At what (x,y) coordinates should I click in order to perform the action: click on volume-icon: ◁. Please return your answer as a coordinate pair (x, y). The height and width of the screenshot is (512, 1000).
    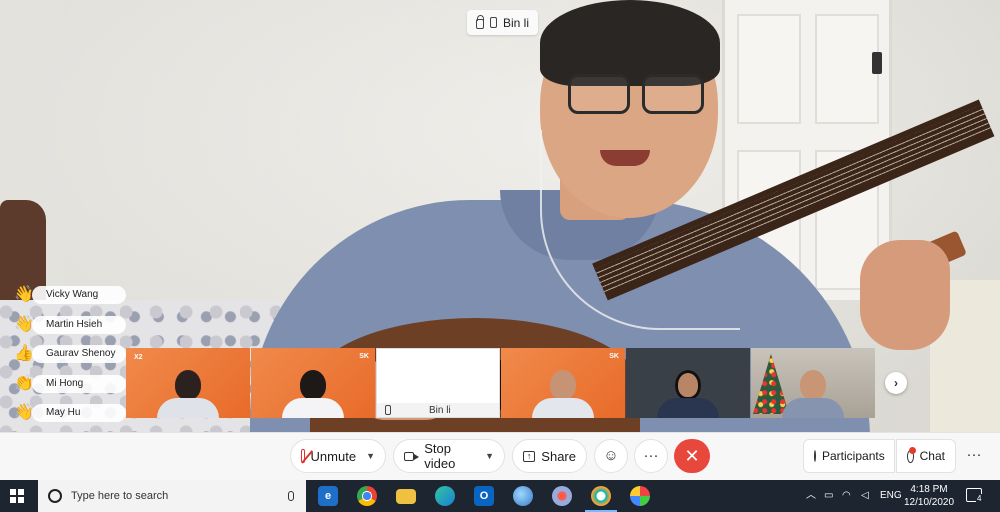
    Looking at the image, I should click on (865, 496).